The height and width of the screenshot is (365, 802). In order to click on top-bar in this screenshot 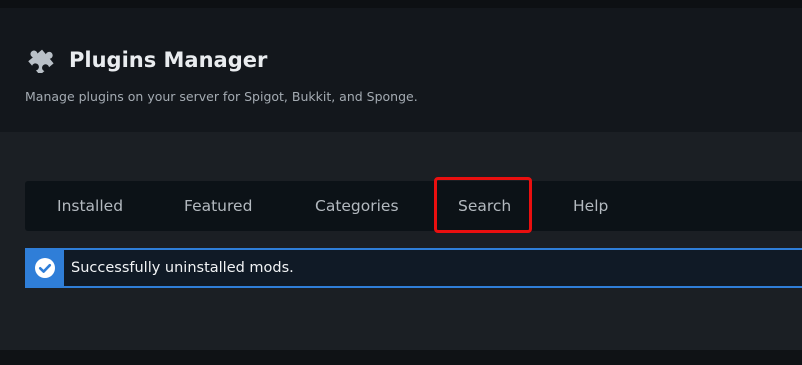, I will do `click(401, 4)`.